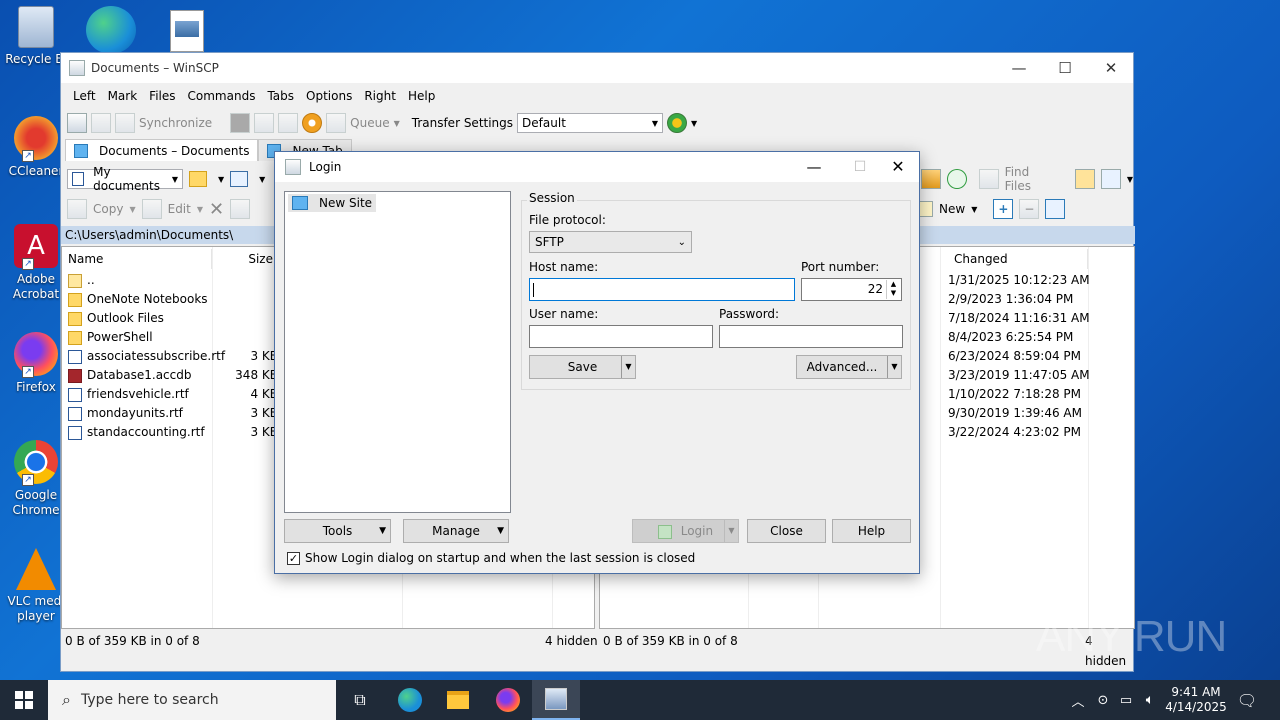  What do you see at coordinates (173, 375) in the screenshot?
I see `file-row: Database1.accdb 348 KB` at bounding box center [173, 375].